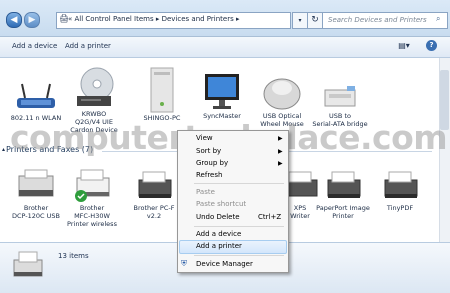 The height and width of the screenshot is (293, 450). Describe the element at coordinates (88, 46) in the screenshot. I see `add-printer-button: Add a printer` at that location.